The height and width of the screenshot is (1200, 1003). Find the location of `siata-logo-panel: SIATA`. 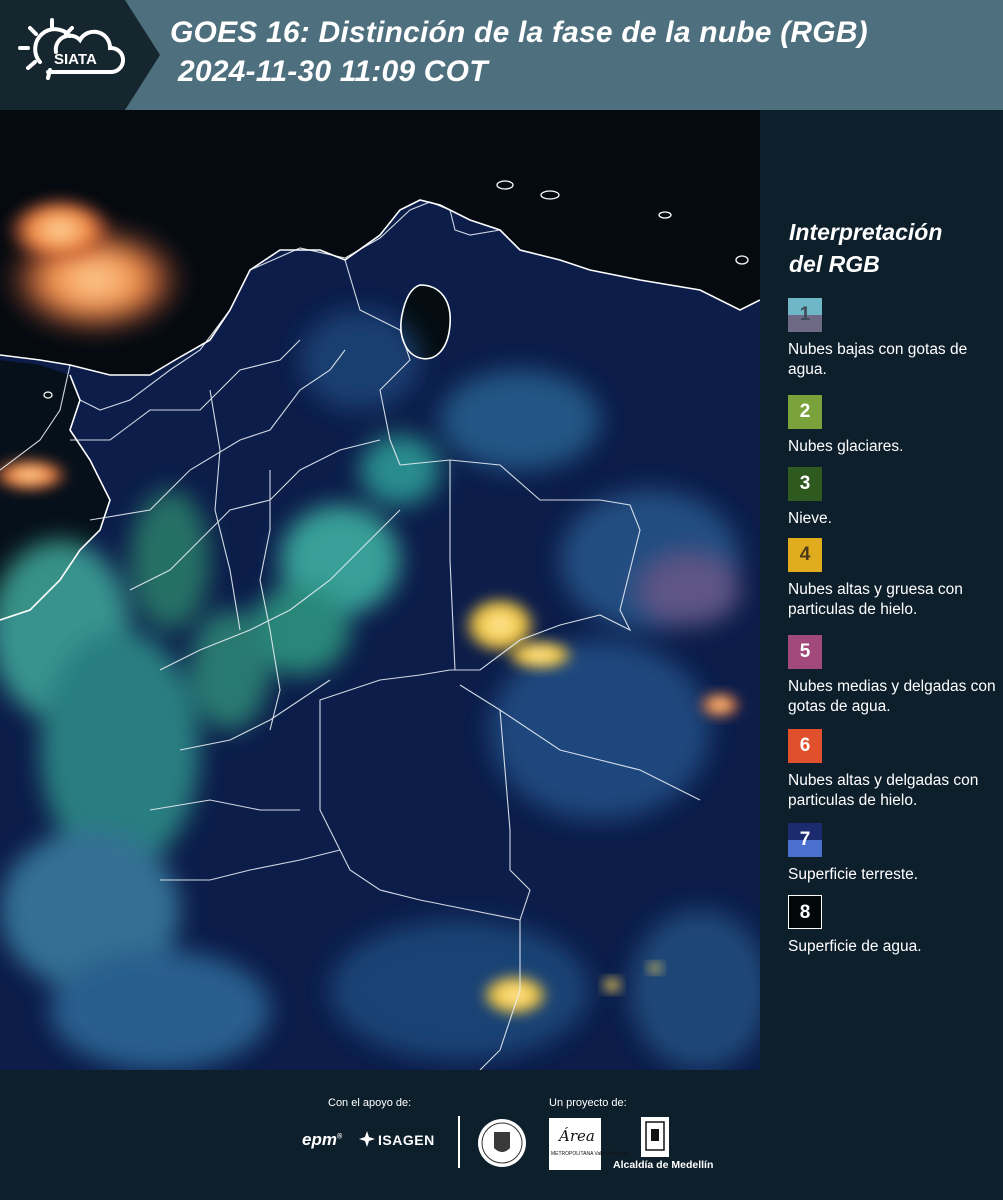

siata-logo-panel: SIATA is located at coordinates (80, 55).